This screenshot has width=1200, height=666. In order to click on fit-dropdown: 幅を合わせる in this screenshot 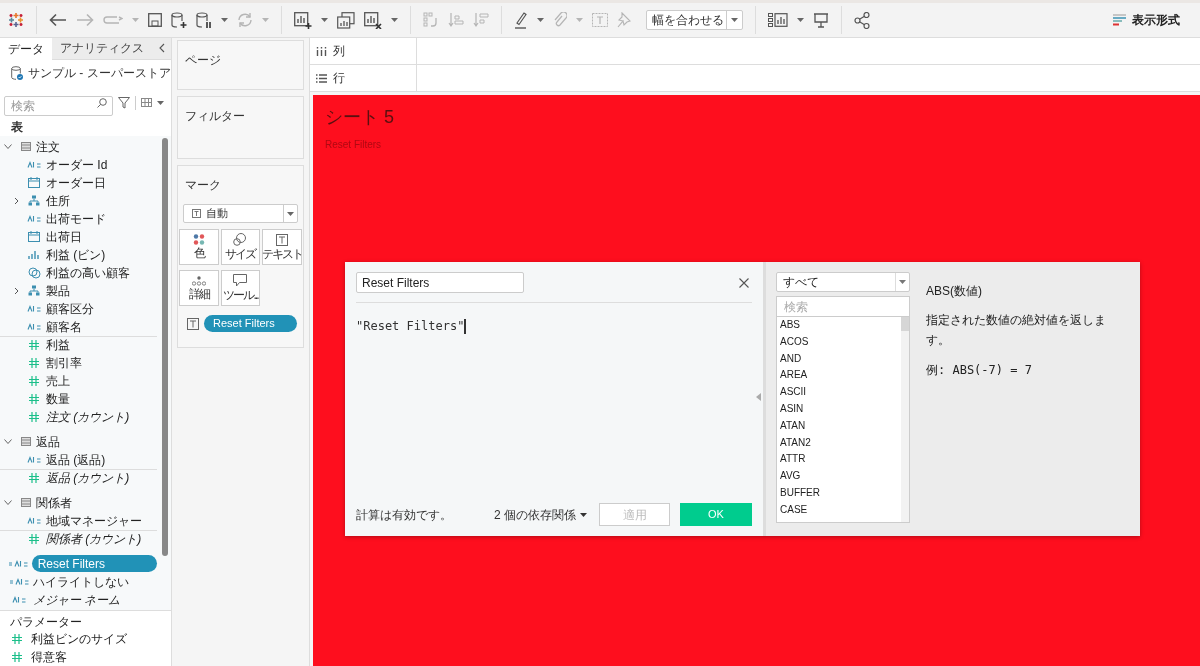, I will do `click(694, 20)`.